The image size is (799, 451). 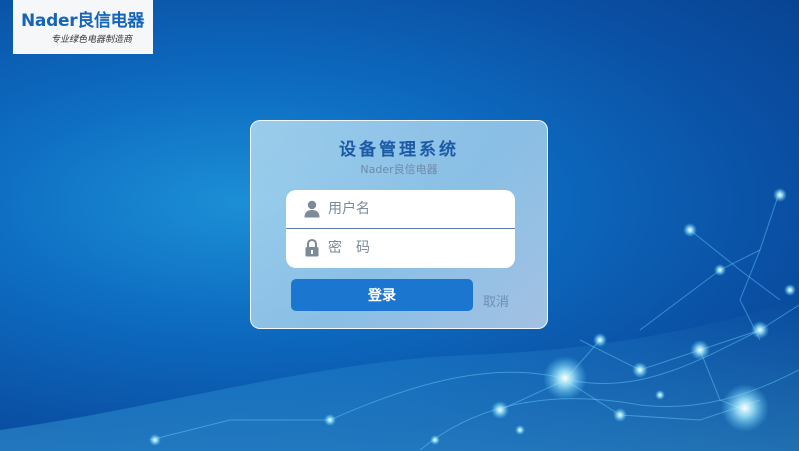 I want to click on login-button: 登录, so click(x=382, y=295).